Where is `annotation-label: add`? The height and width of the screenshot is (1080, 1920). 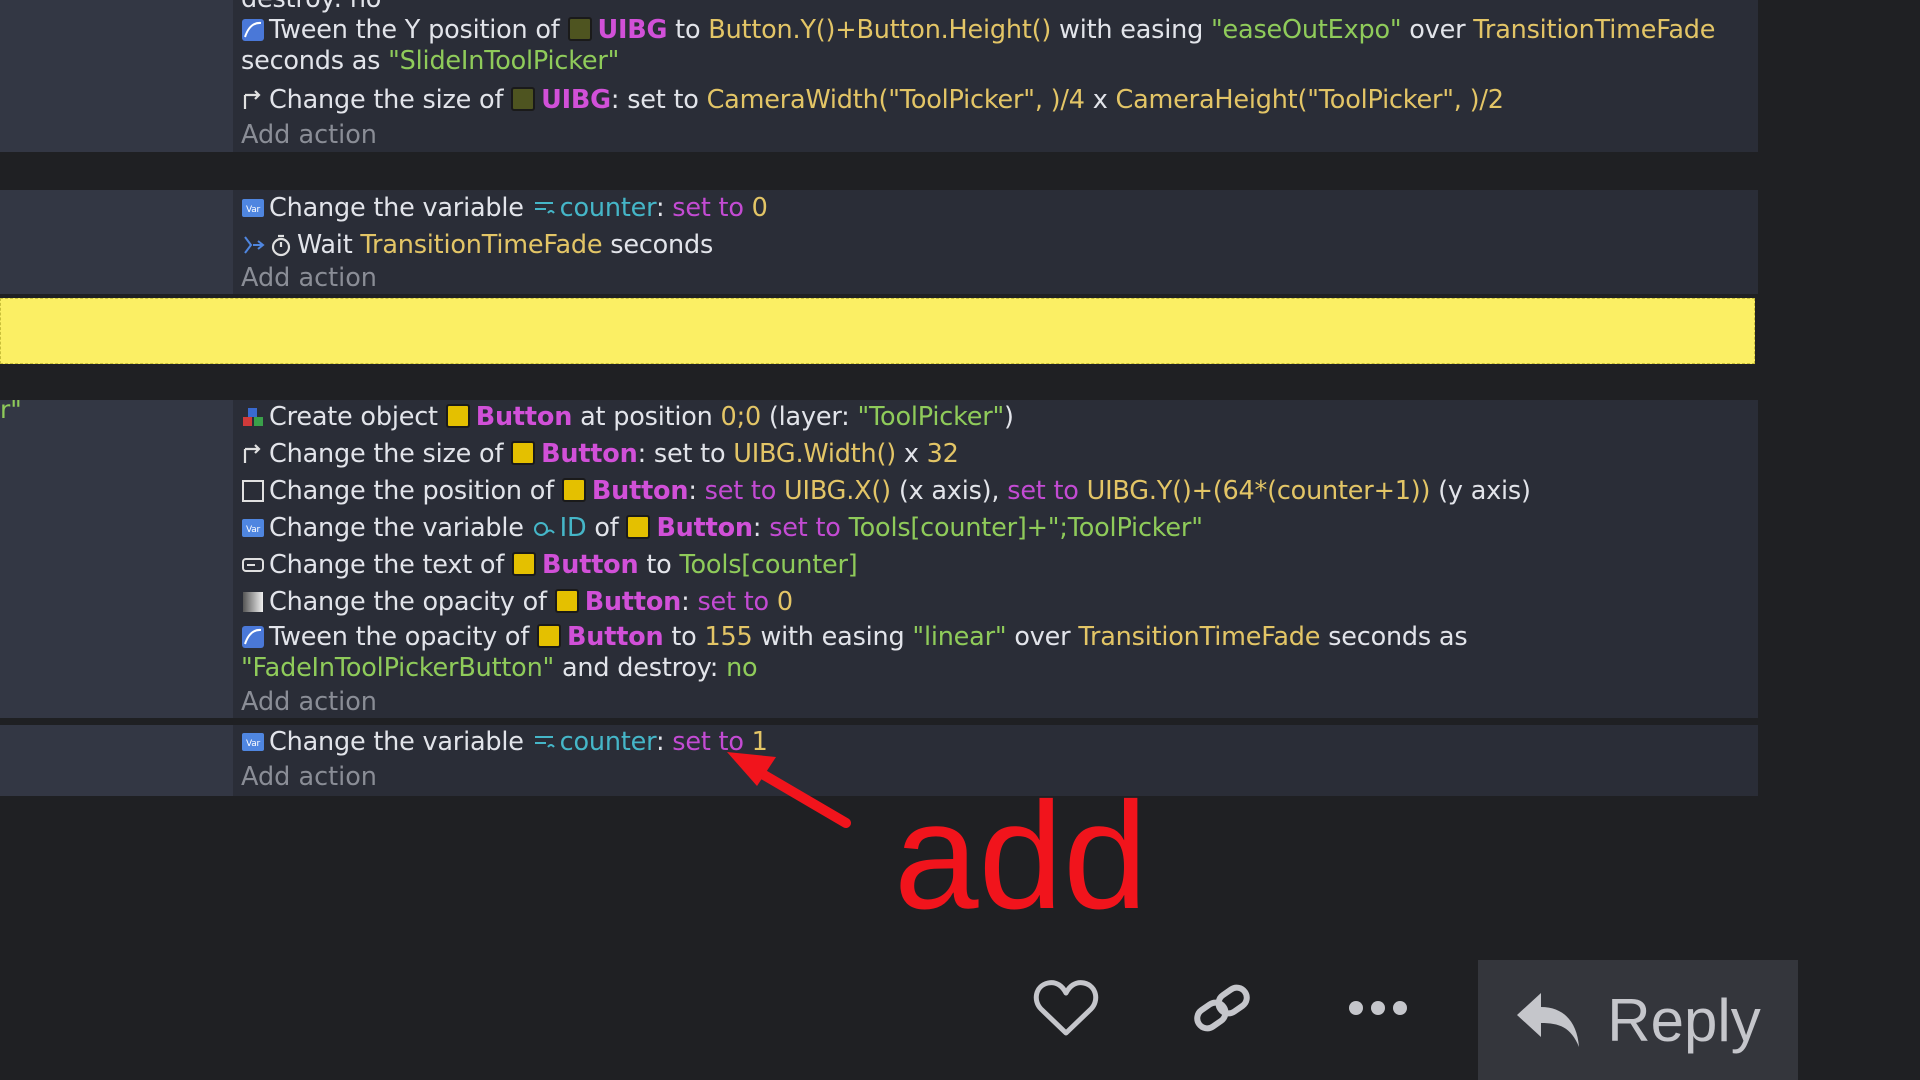 annotation-label: add is located at coordinates (1021, 856).